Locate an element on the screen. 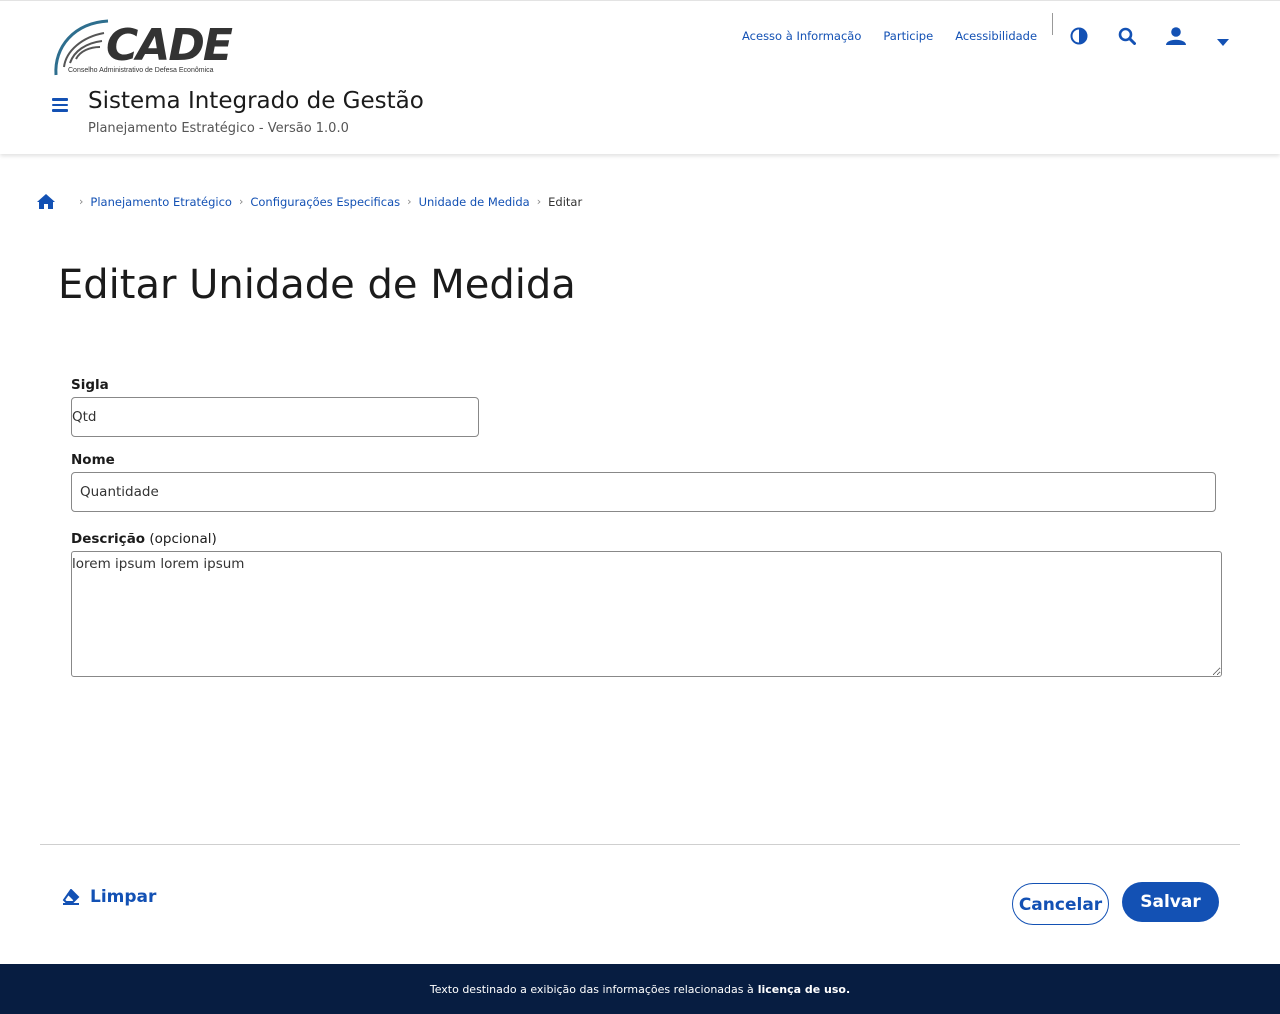 Image resolution: width=1280 pixels, height=1014 pixels. breadcrumb-planejamento: Planejamento Etratégico is located at coordinates (161, 202).